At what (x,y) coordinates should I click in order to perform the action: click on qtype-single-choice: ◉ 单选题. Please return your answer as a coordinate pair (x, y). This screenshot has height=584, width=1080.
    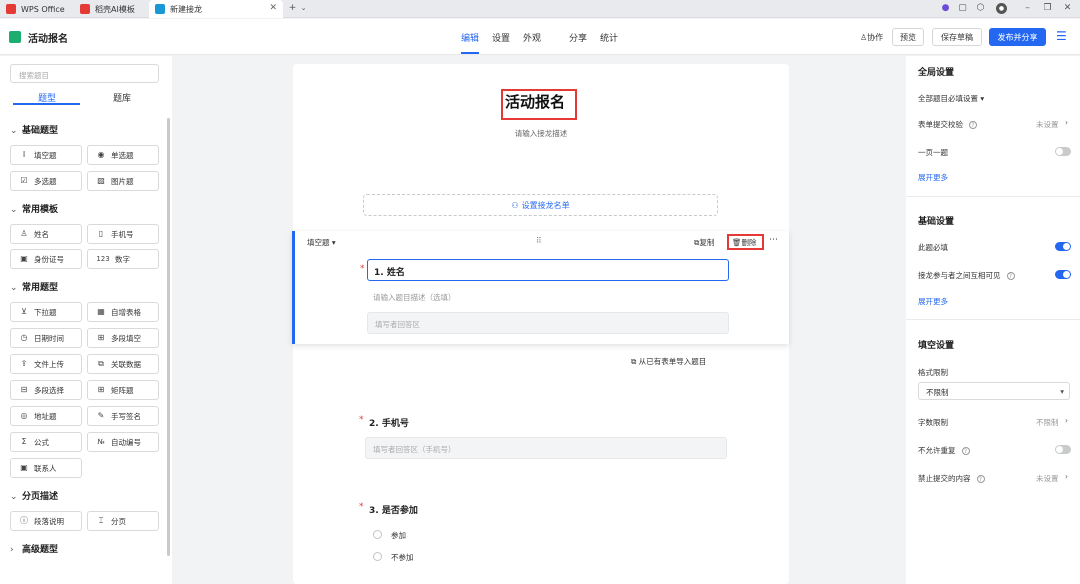
    Looking at the image, I should click on (123, 155).